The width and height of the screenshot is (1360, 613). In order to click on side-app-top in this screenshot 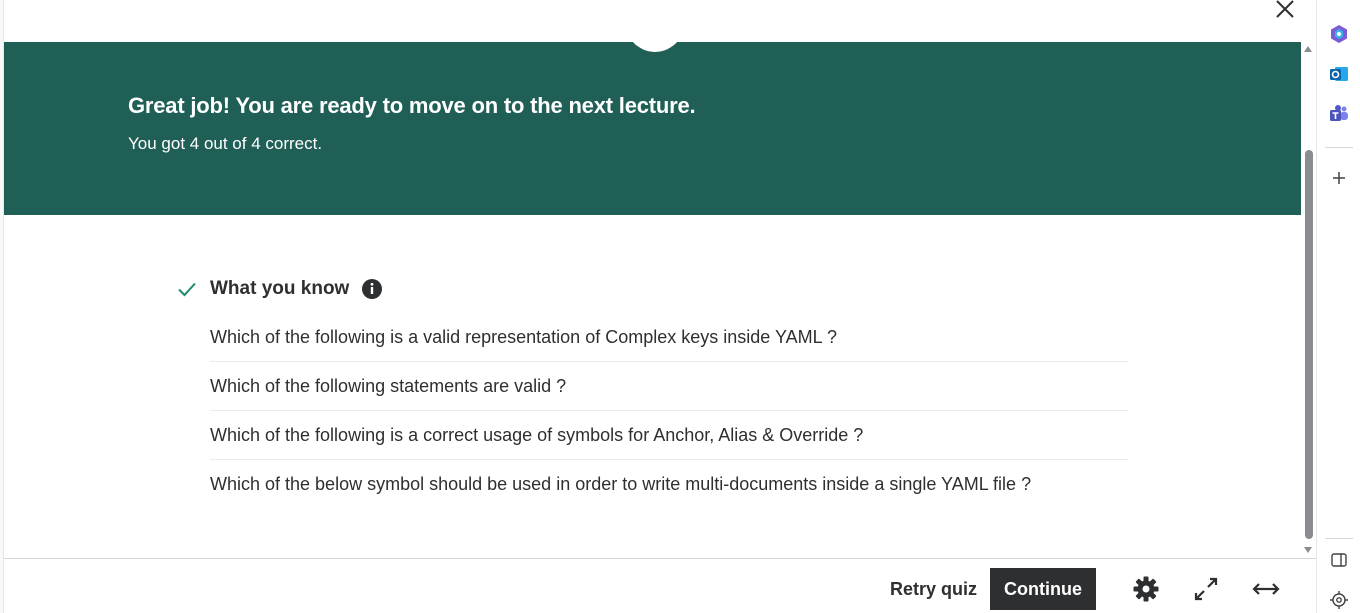, I will do `click(1339, 8)`.